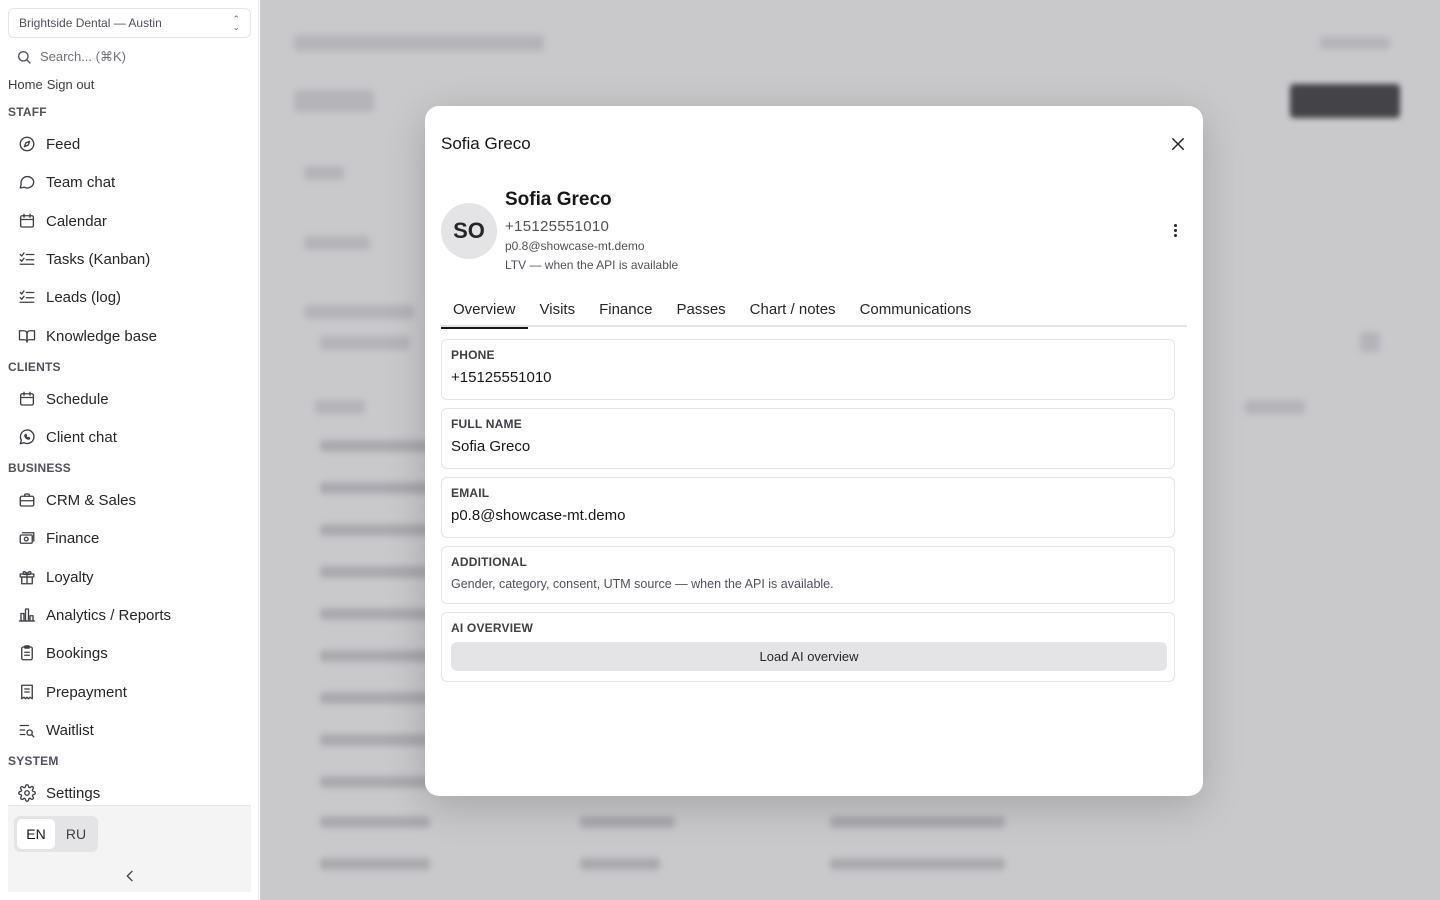 This screenshot has width=1440, height=900. Describe the element at coordinates (56, 834) in the screenshot. I see `language-switch: EN RU` at that location.